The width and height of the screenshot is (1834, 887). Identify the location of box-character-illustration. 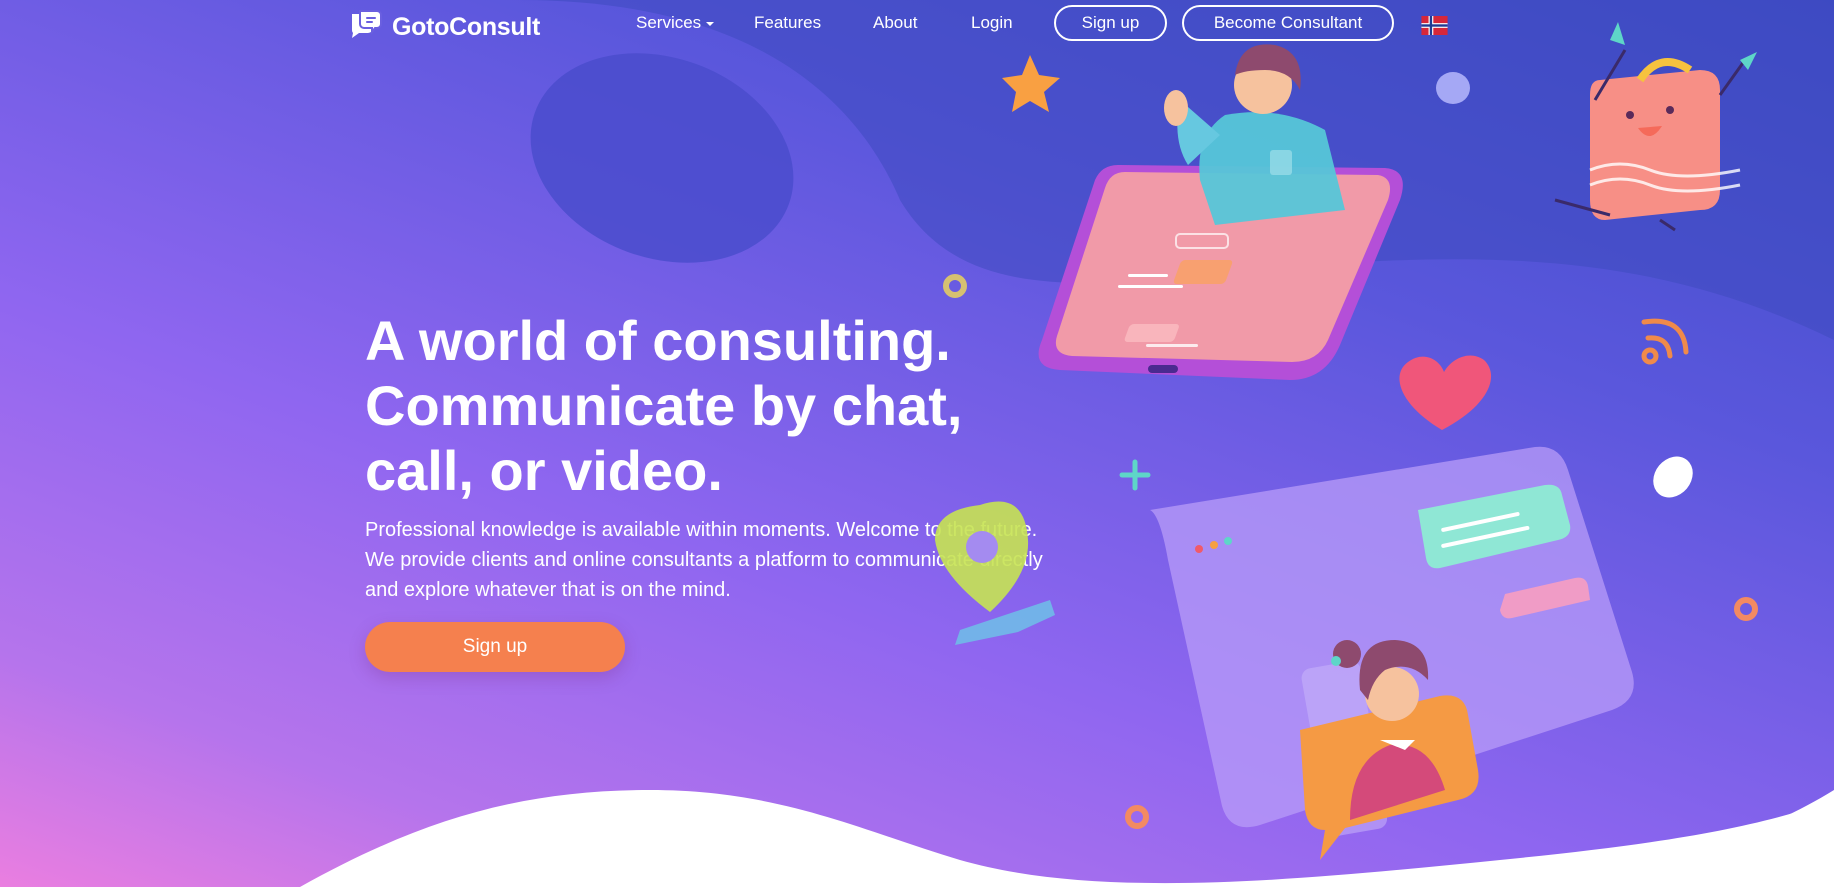
(1655, 127).